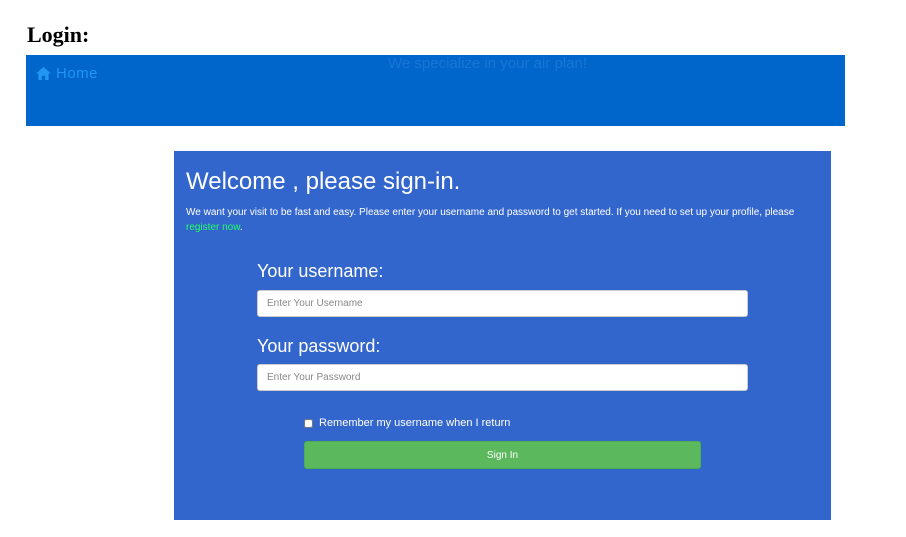 This screenshot has width=906, height=537. Describe the element at coordinates (241, 227) in the screenshot. I see `intro-text-end: .` at that location.